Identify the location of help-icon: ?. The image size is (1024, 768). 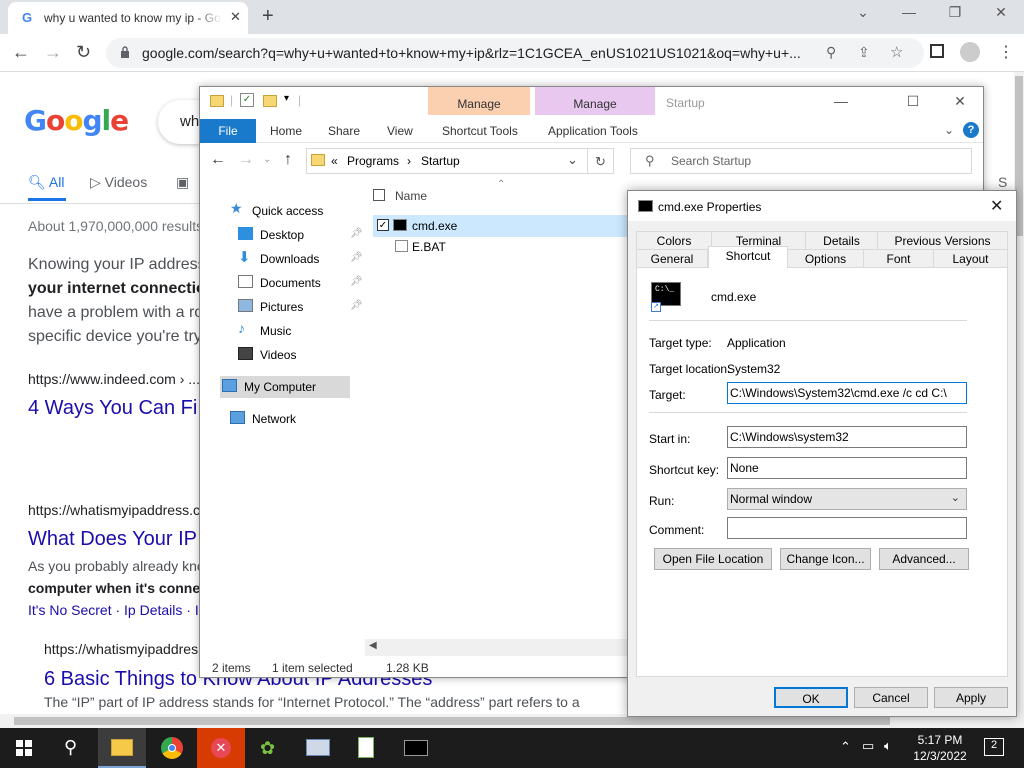
(971, 130).